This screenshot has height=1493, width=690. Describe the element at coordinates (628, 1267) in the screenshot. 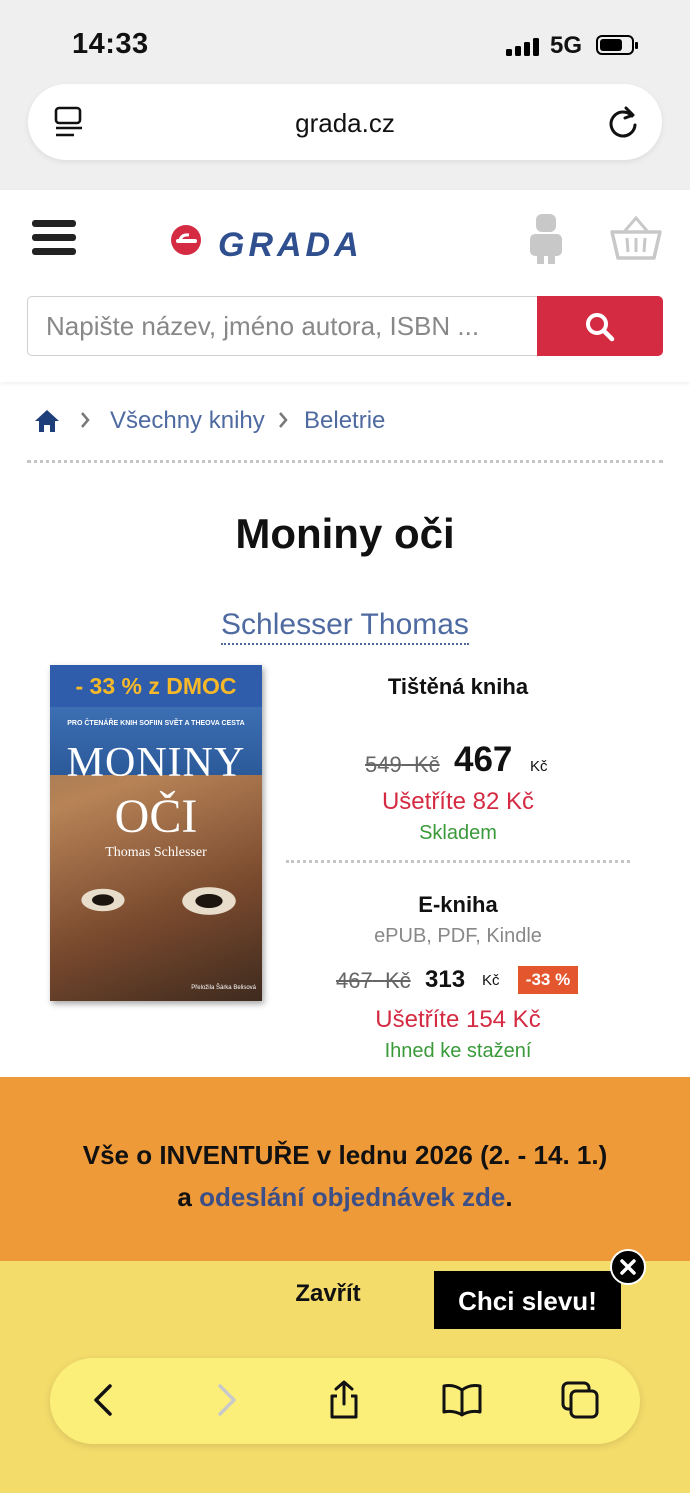

I see `close-icon` at that location.